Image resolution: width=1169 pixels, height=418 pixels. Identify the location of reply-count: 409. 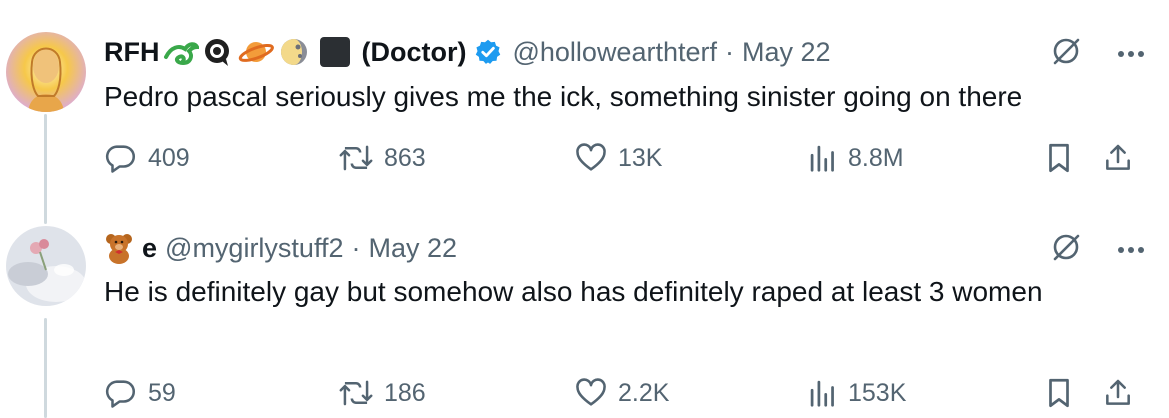
(169, 157).